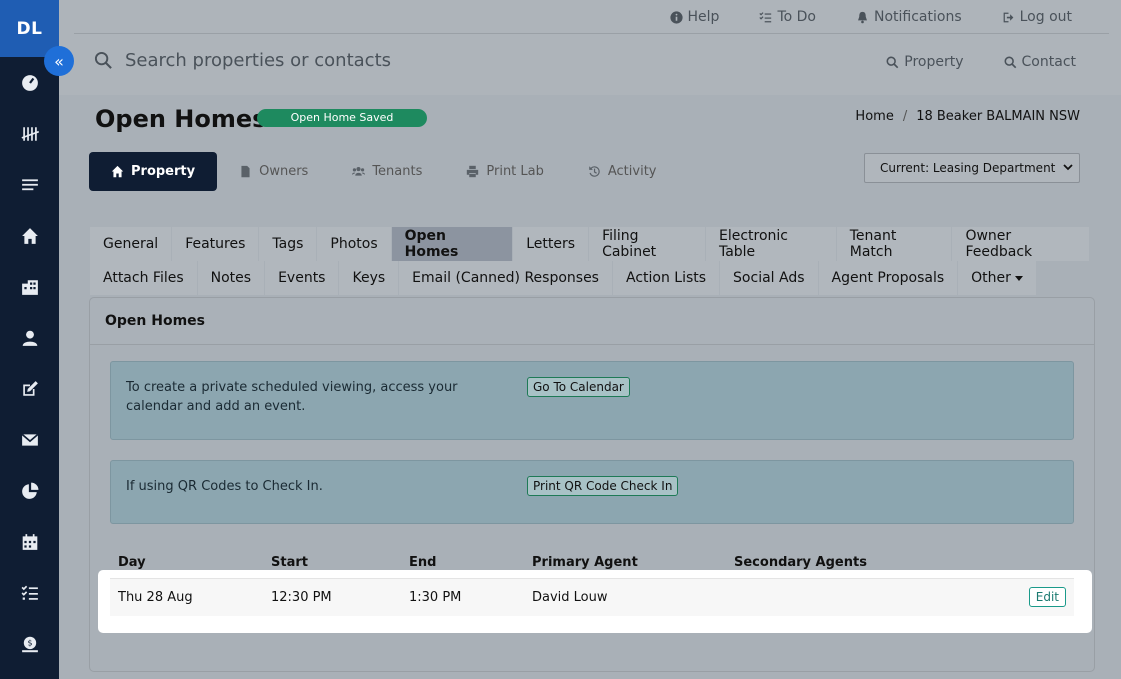  I want to click on subtab-owner-feedback: Owner Feedback, so click(1020, 244).